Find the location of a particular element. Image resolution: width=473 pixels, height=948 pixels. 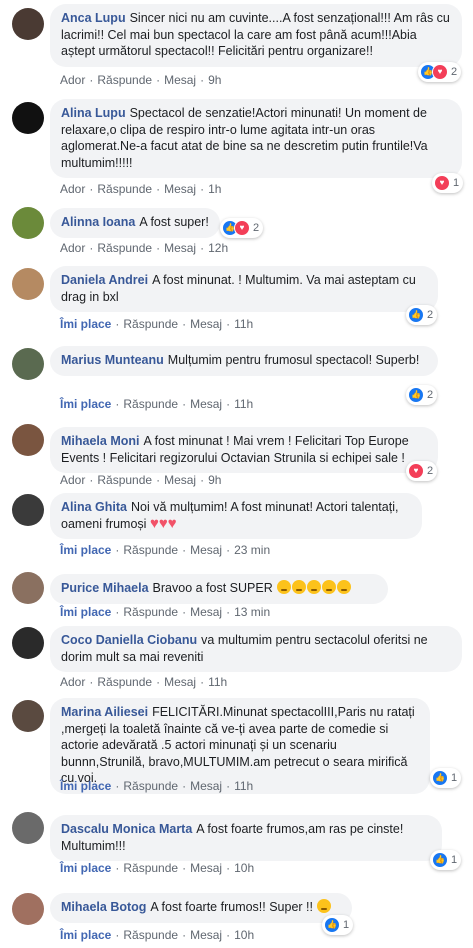

comment-author: Mihaela Botog is located at coordinates (103, 907).